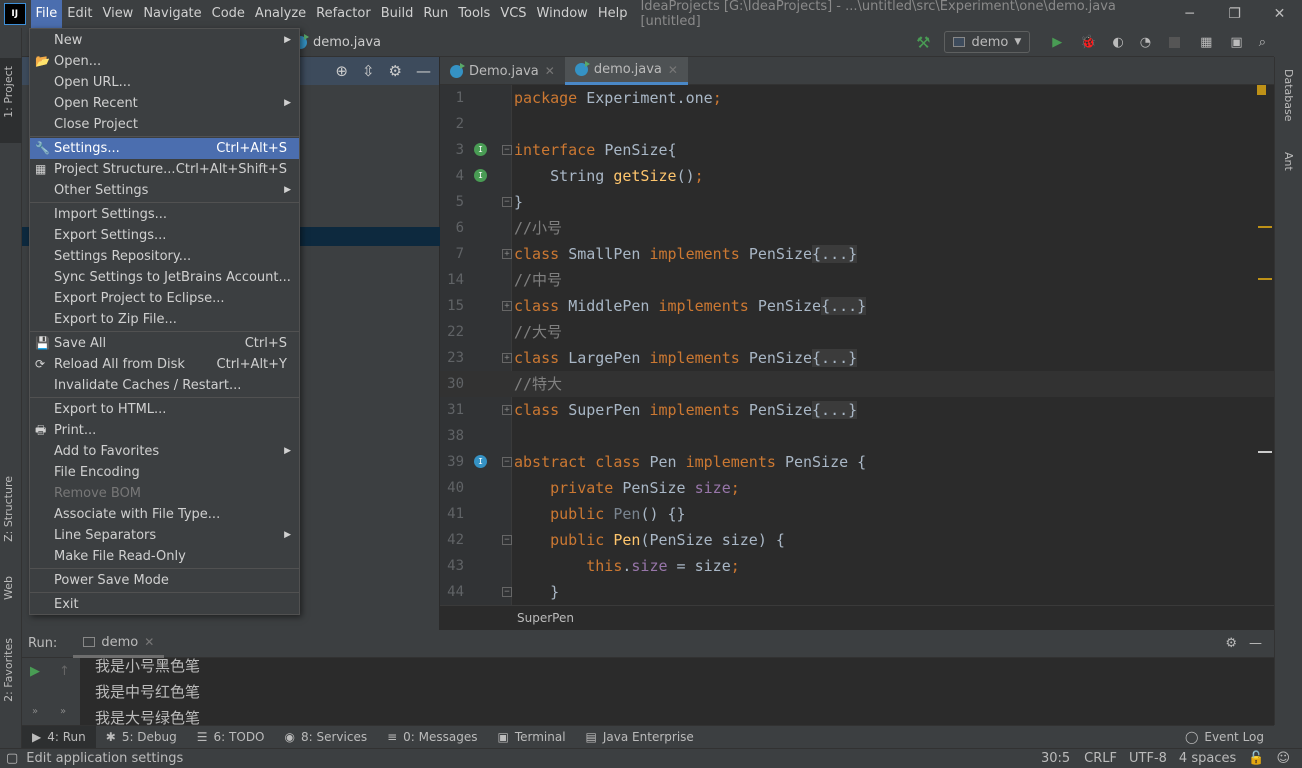 This screenshot has width=1302, height=768. Describe the element at coordinates (164, 472) in the screenshot. I see `menu-item-file-encoding: File Encoding` at that location.